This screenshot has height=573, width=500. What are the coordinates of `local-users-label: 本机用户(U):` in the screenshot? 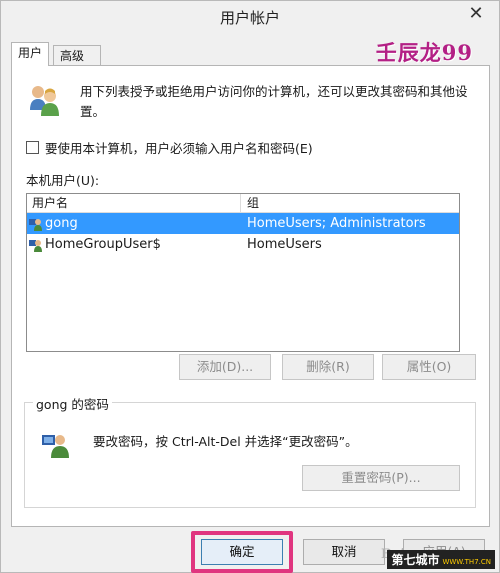 It's located at (63, 180).